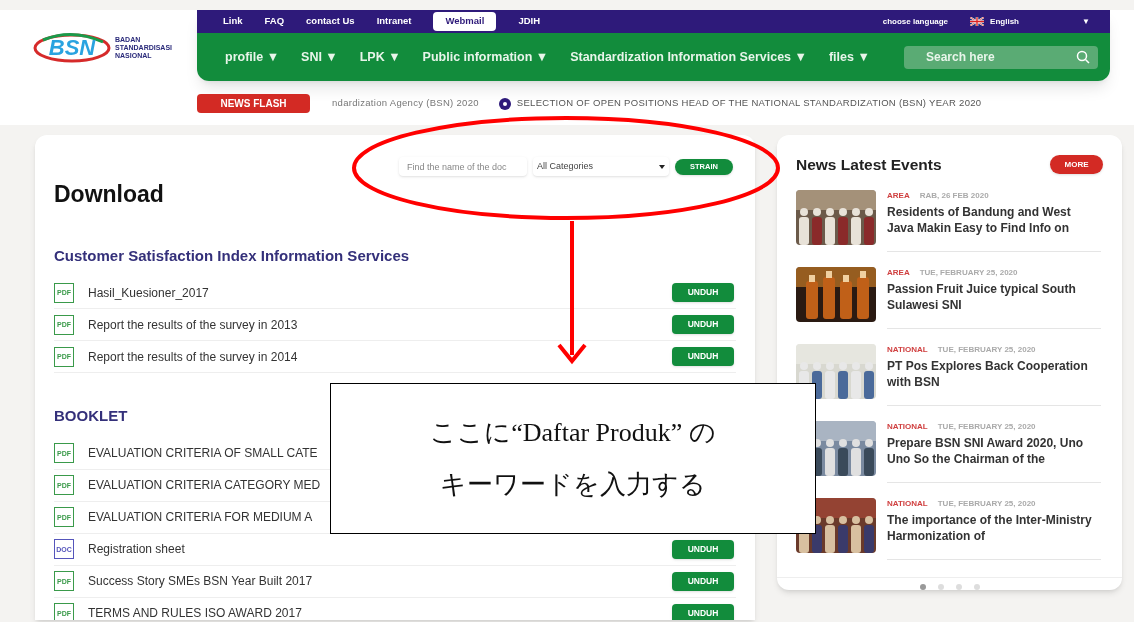 The height and width of the screenshot is (622, 1134). Describe the element at coordinates (319, 57) in the screenshot. I see `menu-item: SNI ▼` at that location.